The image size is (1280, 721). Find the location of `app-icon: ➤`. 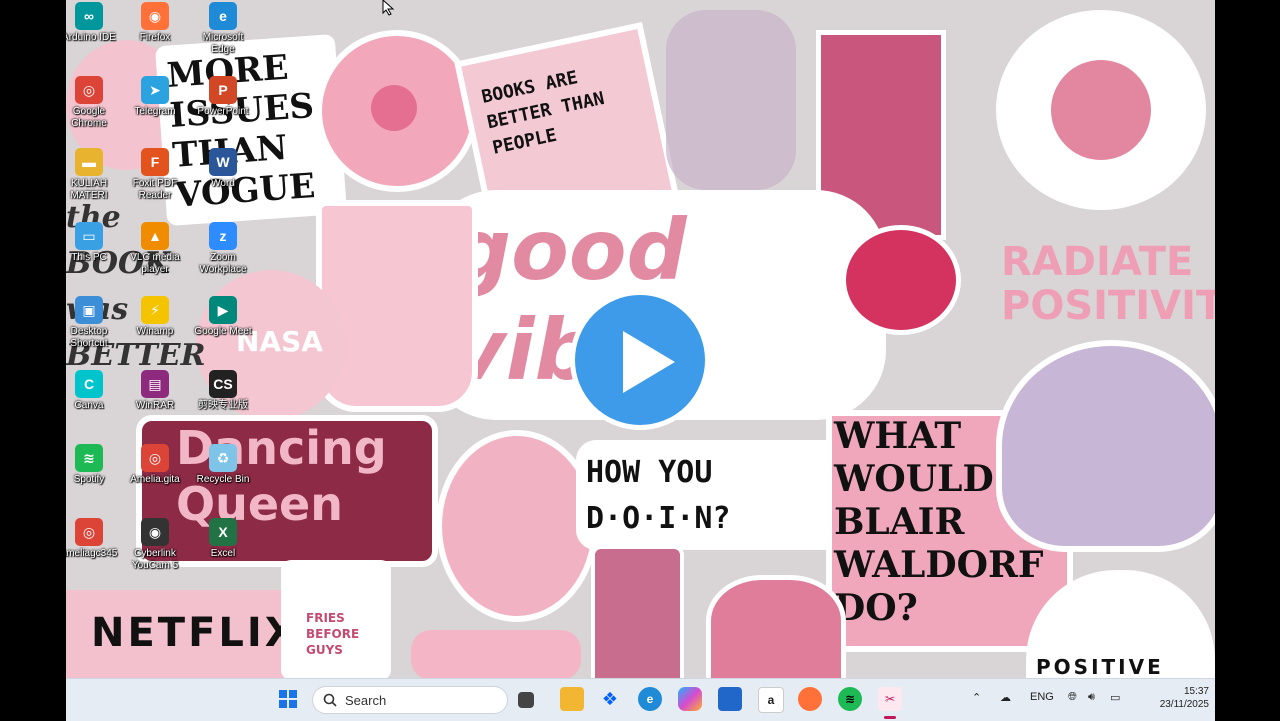

app-icon: ➤ is located at coordinates (155, 90).